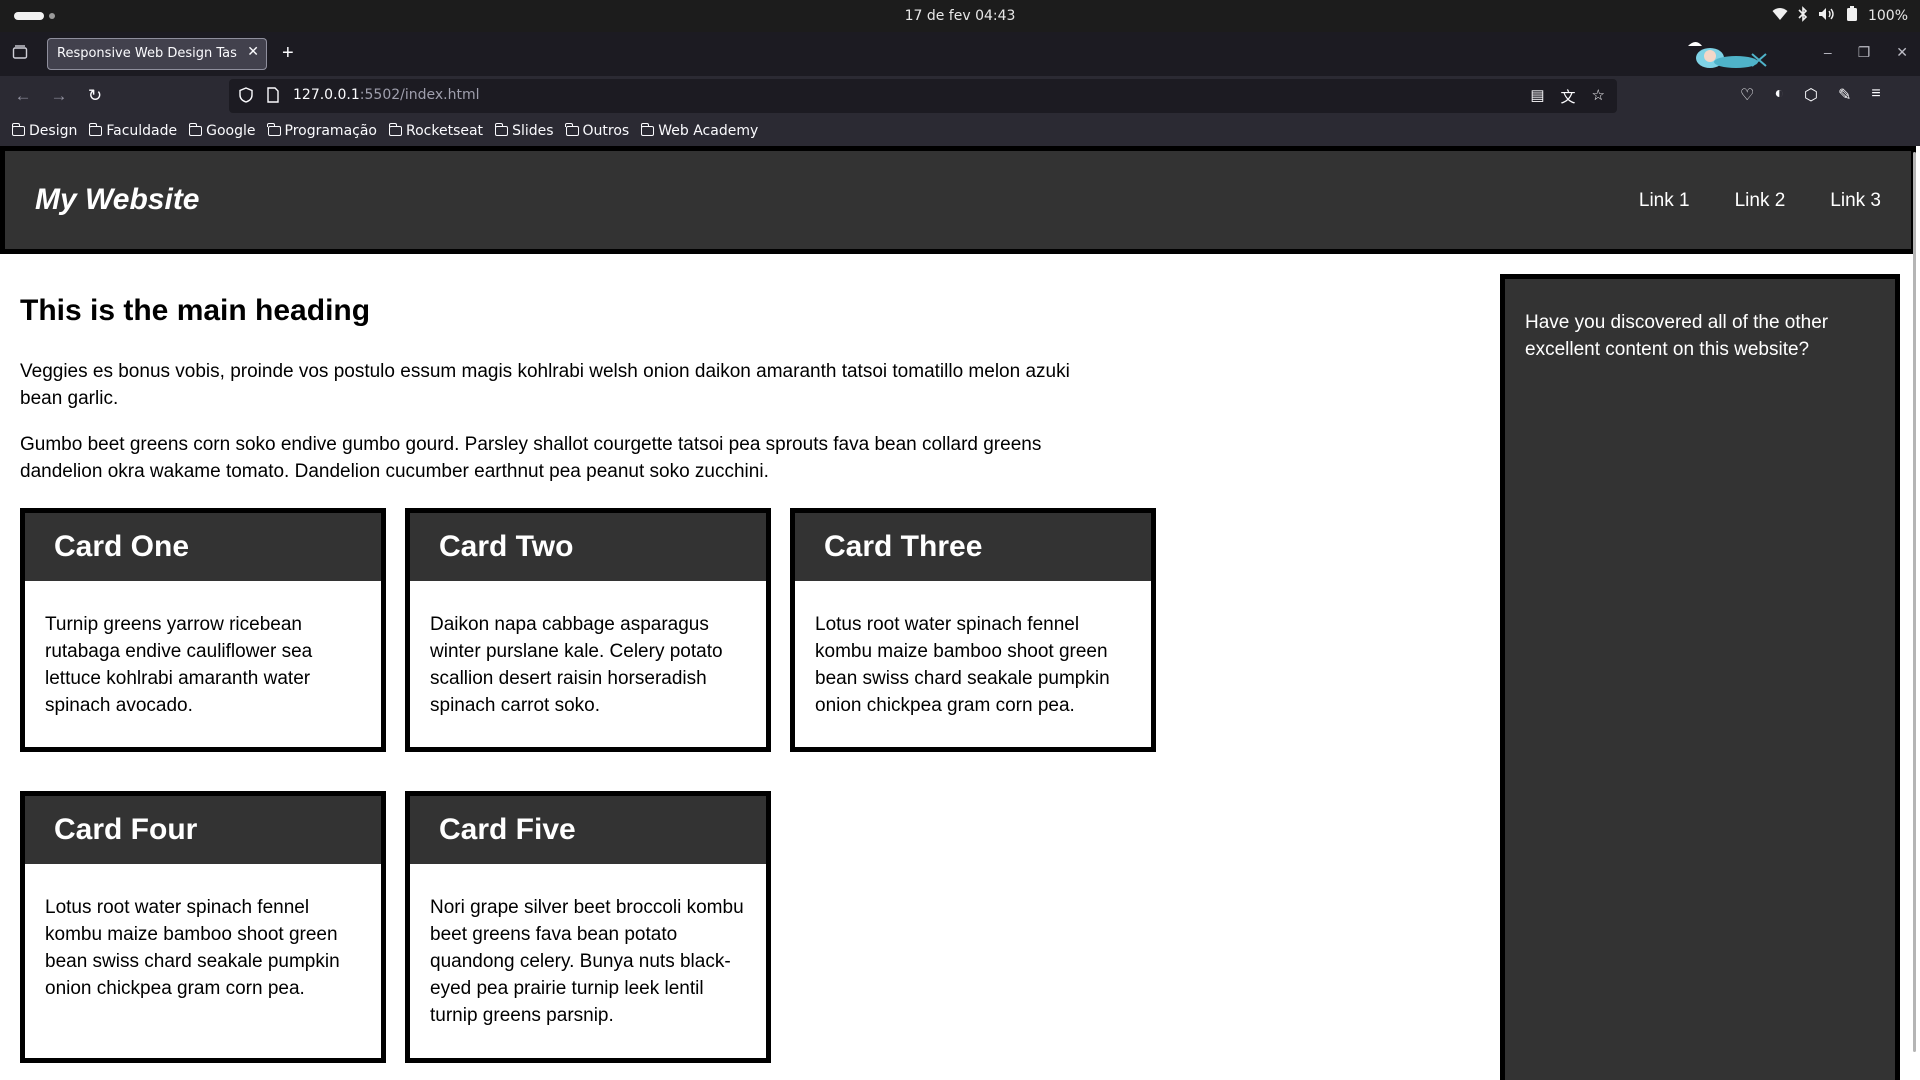 The height and width of the screenshot is (1080, 1920). What do you see at coordinates (445, 131) in the screenshot?
I see `bookmark-label: Rocketseat` at bounding box center [445, 131].